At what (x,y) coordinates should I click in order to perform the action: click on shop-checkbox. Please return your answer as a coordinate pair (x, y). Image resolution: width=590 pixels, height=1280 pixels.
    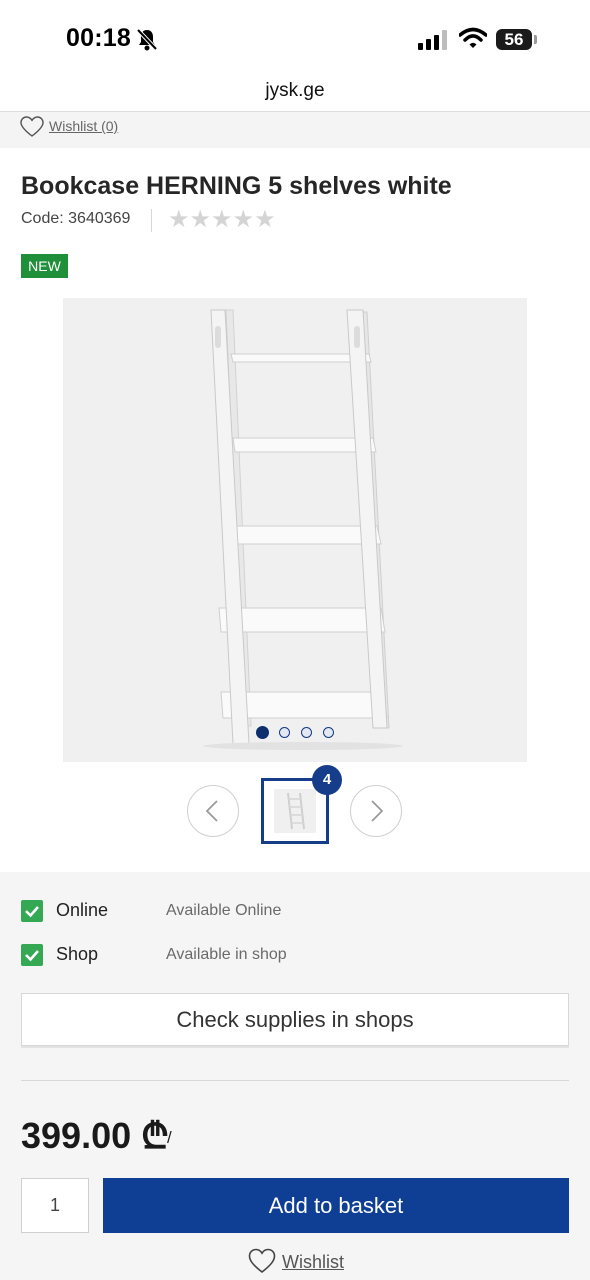
    Looking at the image, I should click on (32, 955).